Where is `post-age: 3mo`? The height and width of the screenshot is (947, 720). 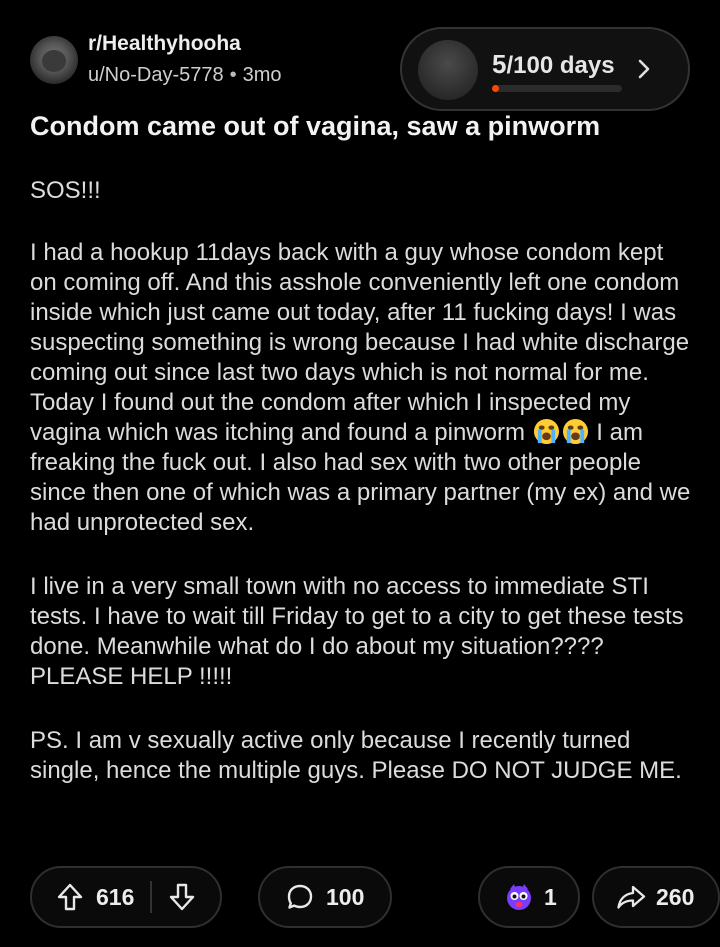
post-age: 3mo is located at coordinates (262, 75).